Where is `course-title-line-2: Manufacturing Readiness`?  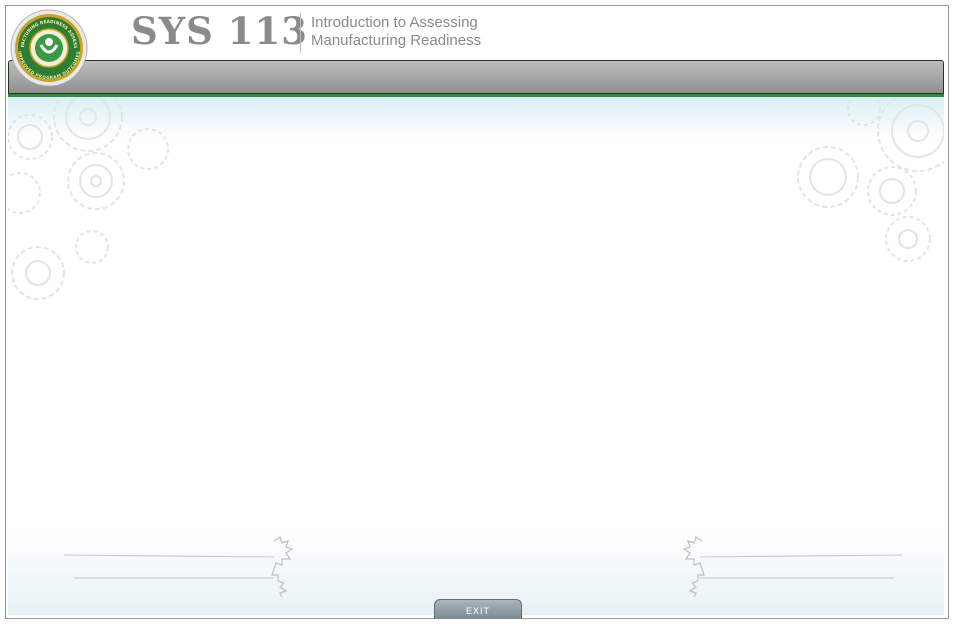 course-title-line-2: Manufacturing Readiness is located at coordinates (396, 40).